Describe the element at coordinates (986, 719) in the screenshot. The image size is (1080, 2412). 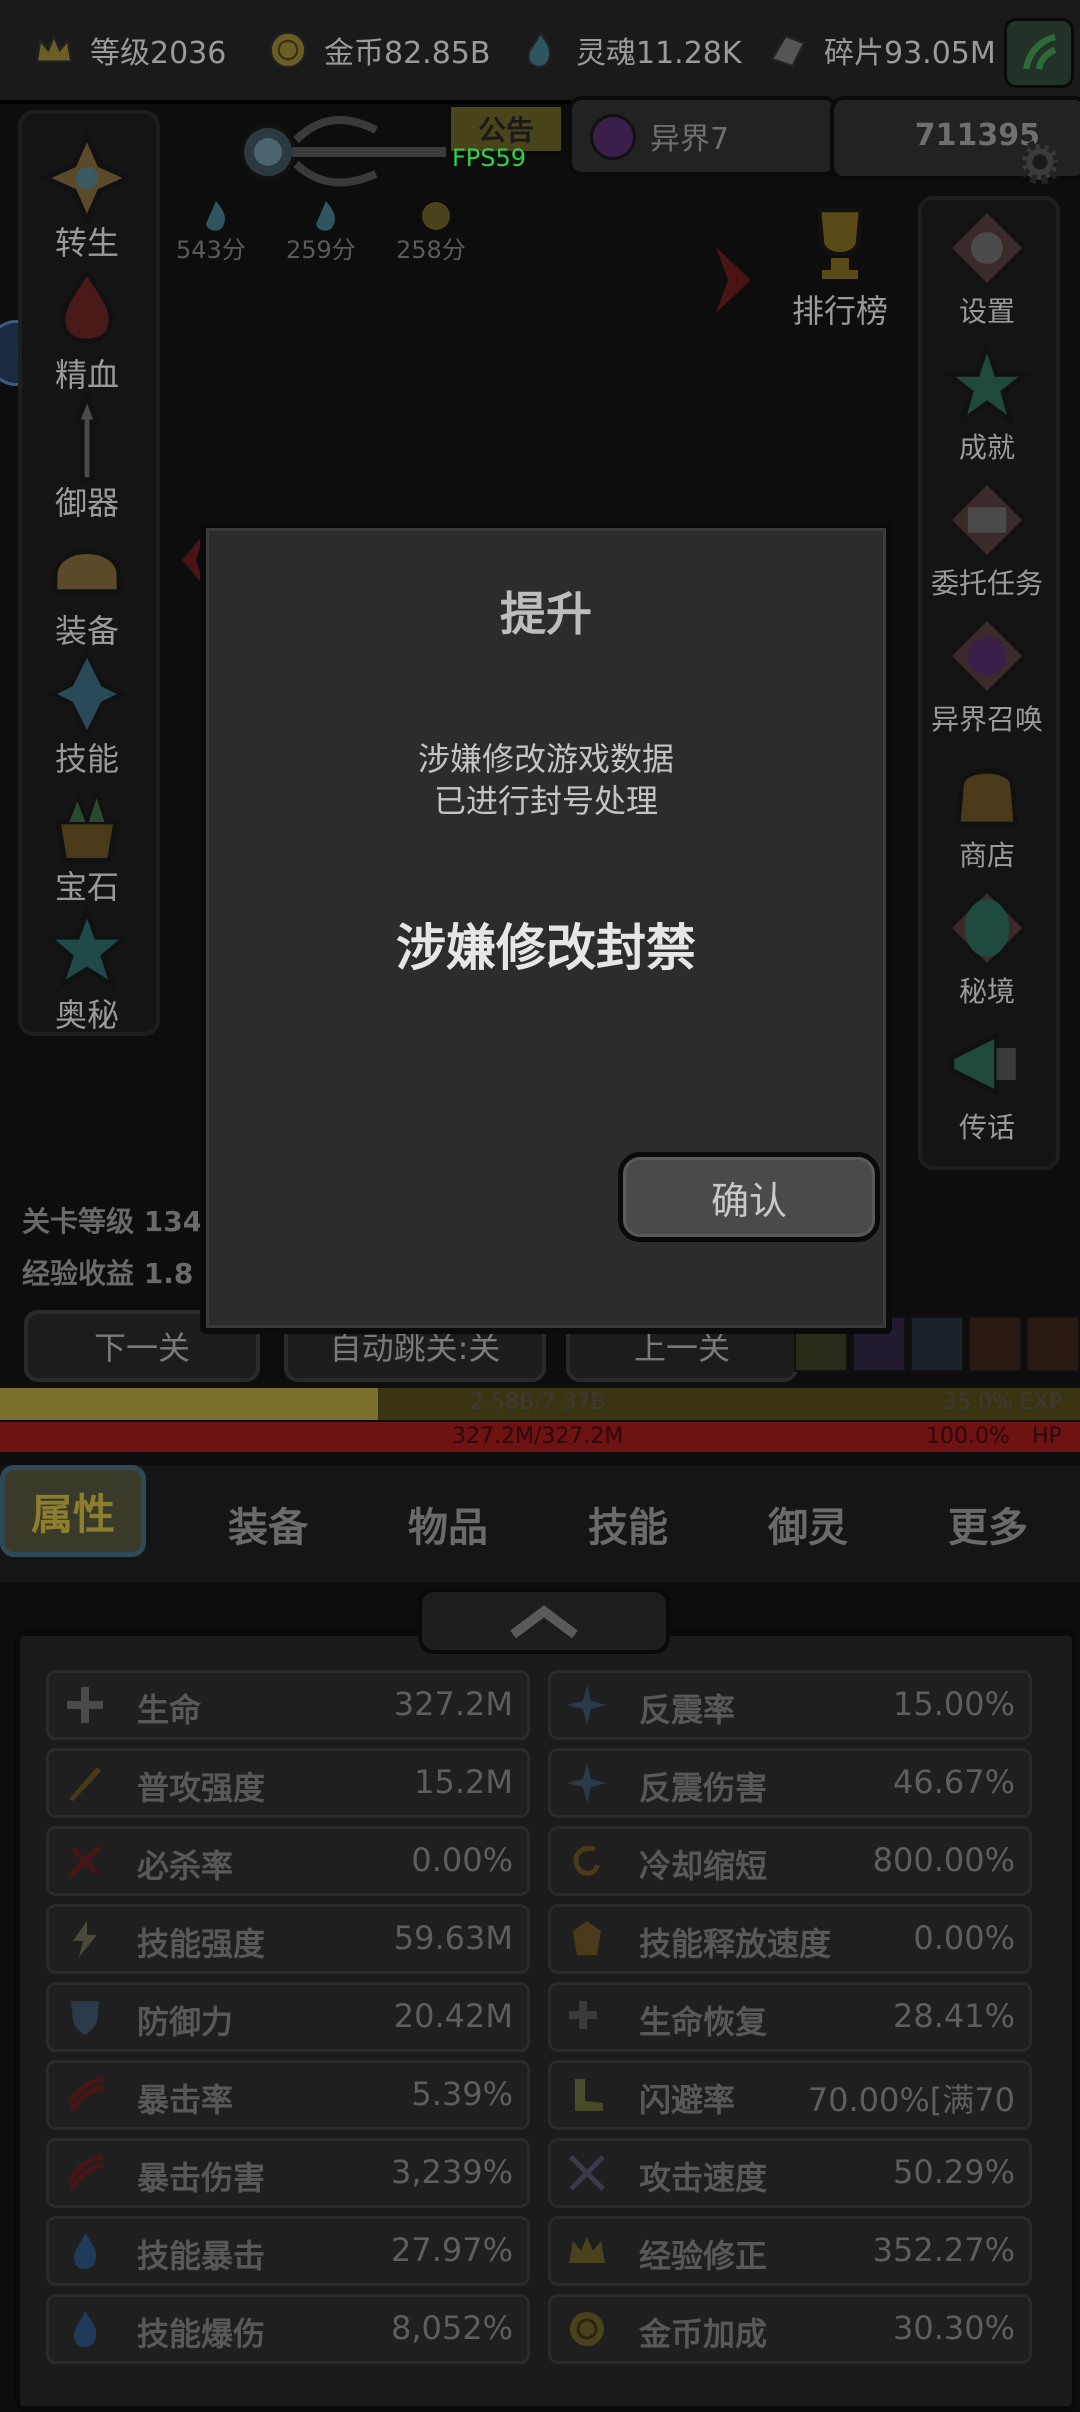
I see `menu-otherworld-summon-label: 异界召唤` at that location.